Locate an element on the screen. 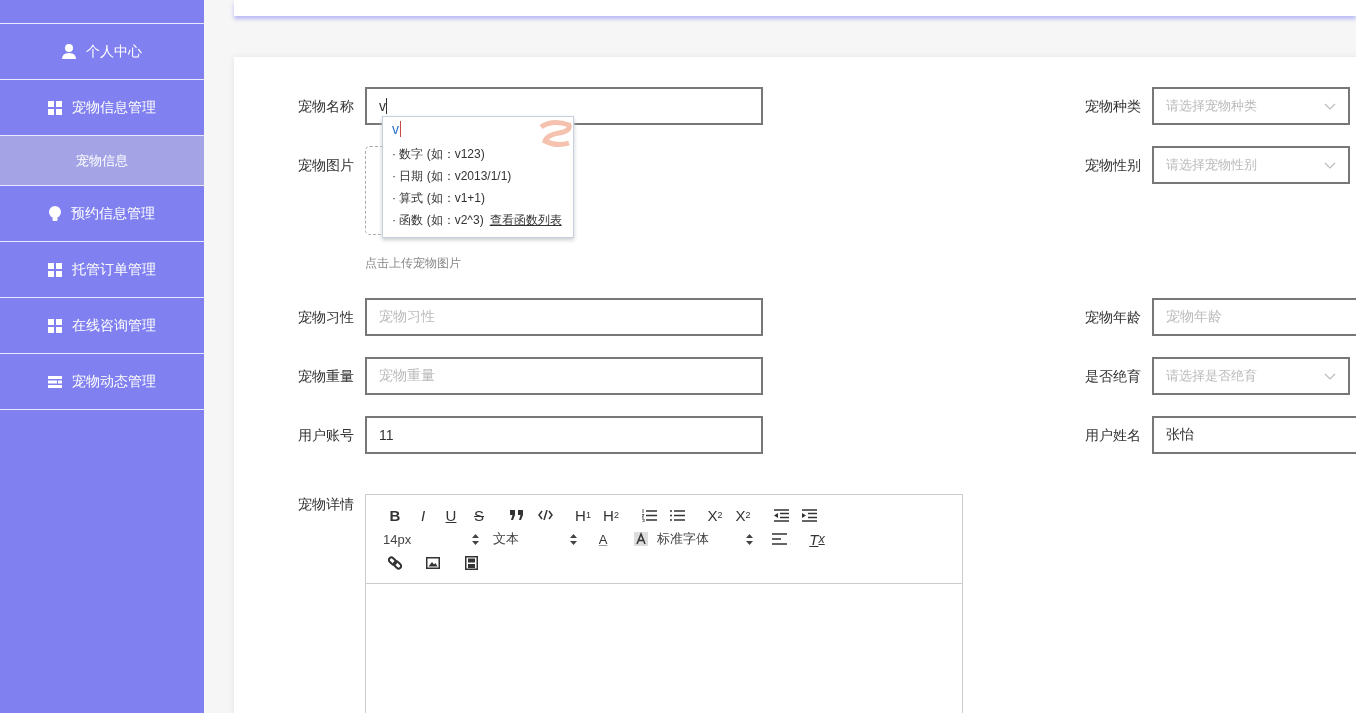 The width and height of the screenshot is (1356, 713). field-label: 用户账号 is located at coordinates (325, 435).